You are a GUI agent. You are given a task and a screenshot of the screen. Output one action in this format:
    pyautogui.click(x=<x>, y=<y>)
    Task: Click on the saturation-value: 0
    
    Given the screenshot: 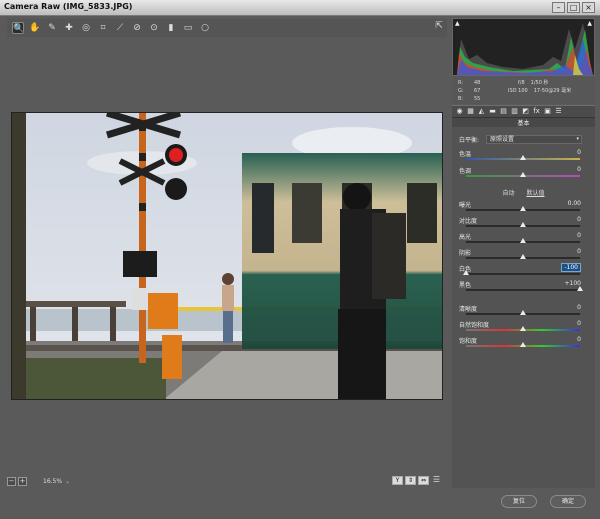 What is the action you would take?
    pyautogui.click(x=579, y=339)
    